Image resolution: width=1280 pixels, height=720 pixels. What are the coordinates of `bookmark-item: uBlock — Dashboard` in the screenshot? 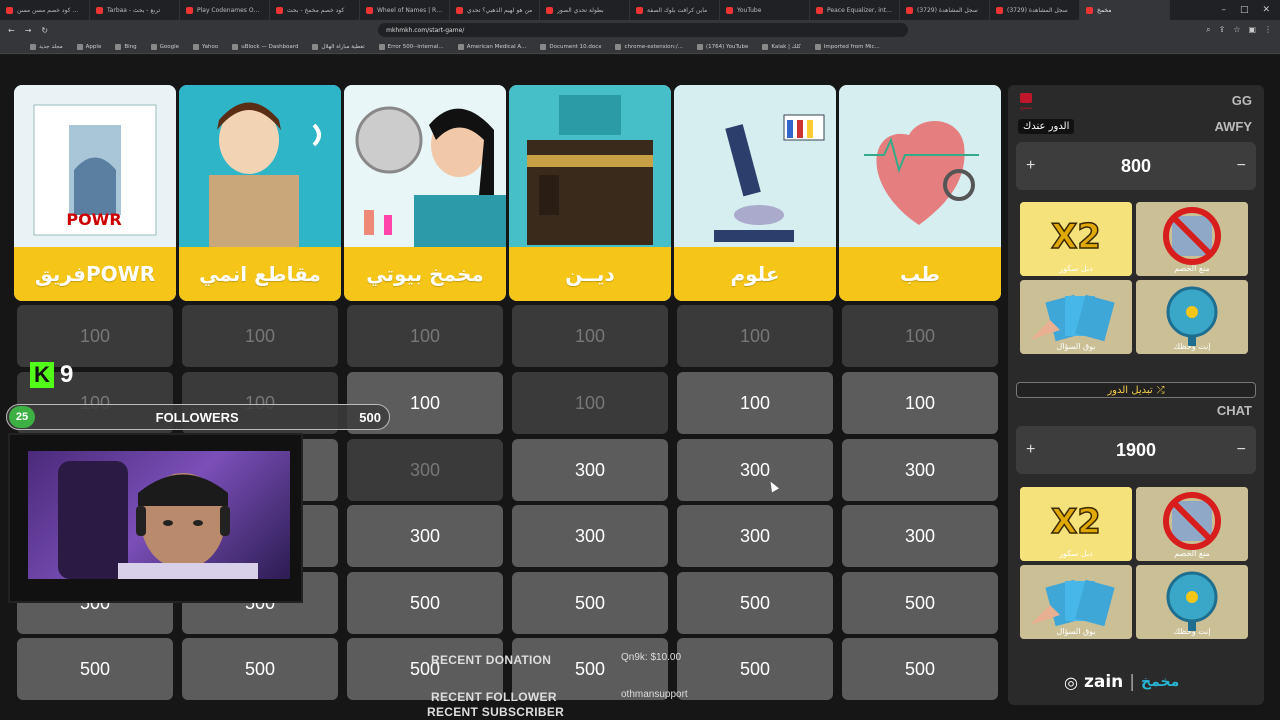 It's located at (265, 46).